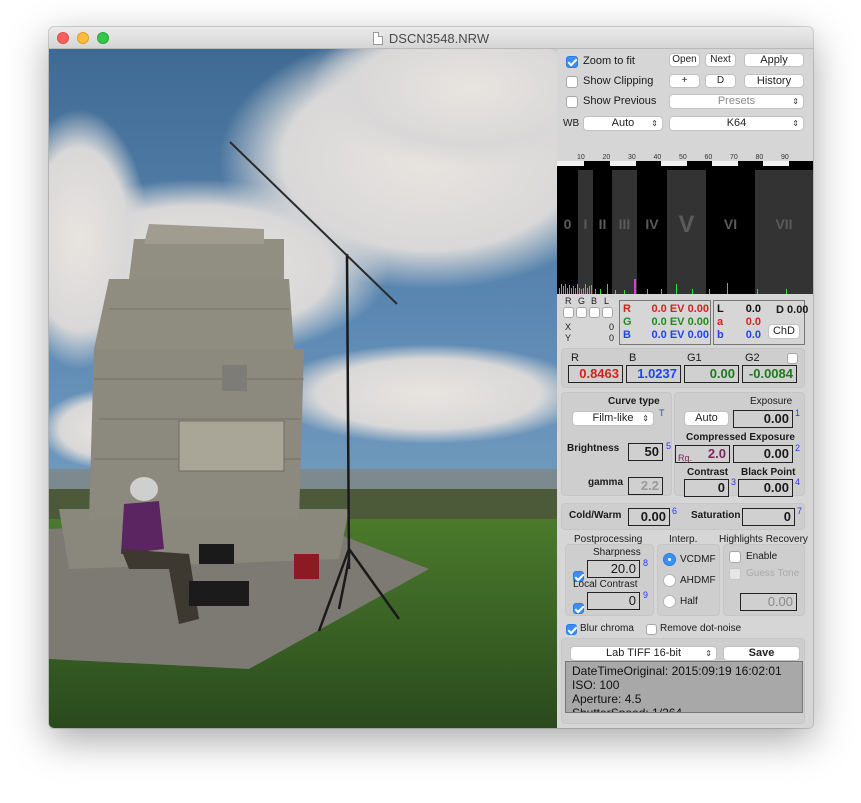  I want to click on local-contrast-checkbox, so click(578, 608).